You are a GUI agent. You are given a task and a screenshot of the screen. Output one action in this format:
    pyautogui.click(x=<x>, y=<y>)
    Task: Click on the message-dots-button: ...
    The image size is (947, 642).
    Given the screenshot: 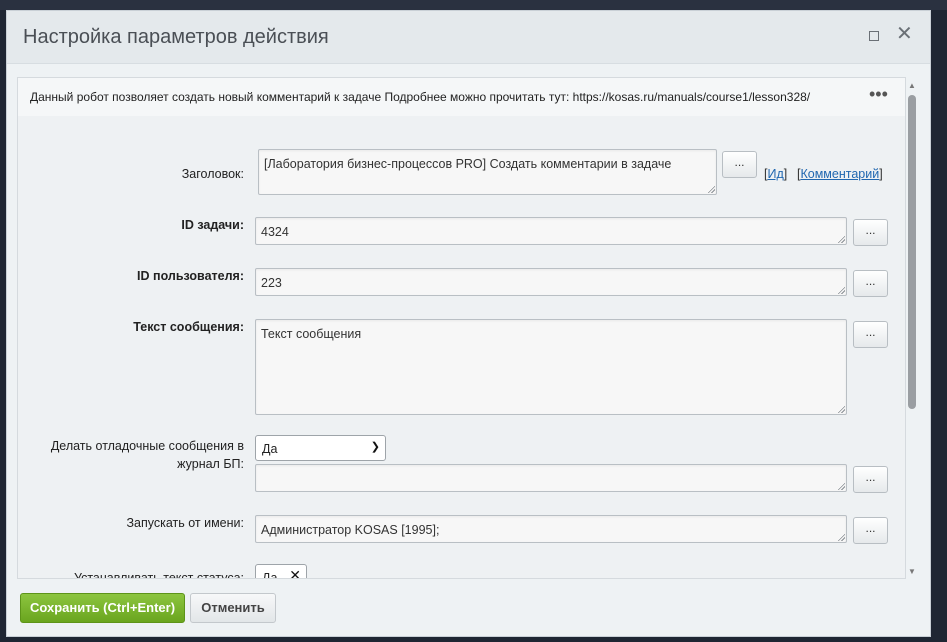 What is the action you would take?
    pyautogui.click(x=870, y=334)
    